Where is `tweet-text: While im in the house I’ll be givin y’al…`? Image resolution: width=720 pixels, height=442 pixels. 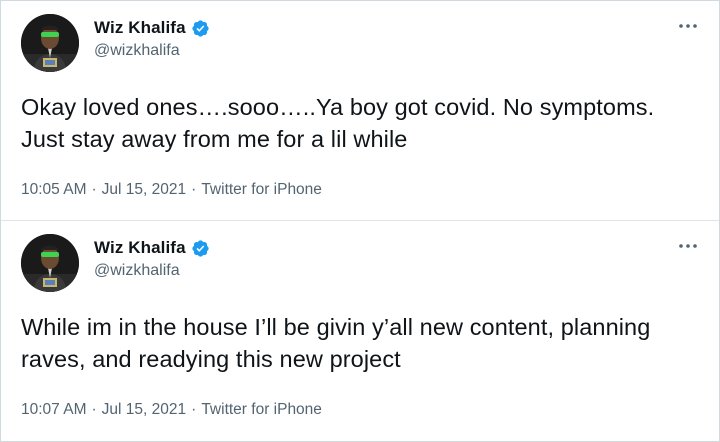
tweet-text: While im in the house I’ll be givin y’al… is located at coordinates (336, 343).